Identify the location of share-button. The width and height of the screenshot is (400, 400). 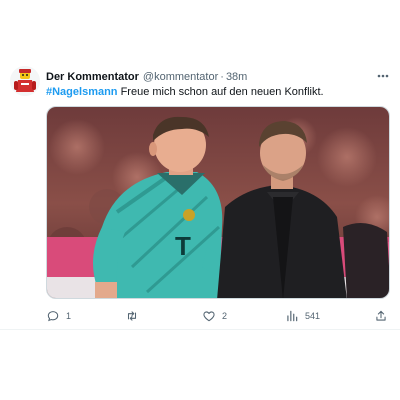
(384, 316).